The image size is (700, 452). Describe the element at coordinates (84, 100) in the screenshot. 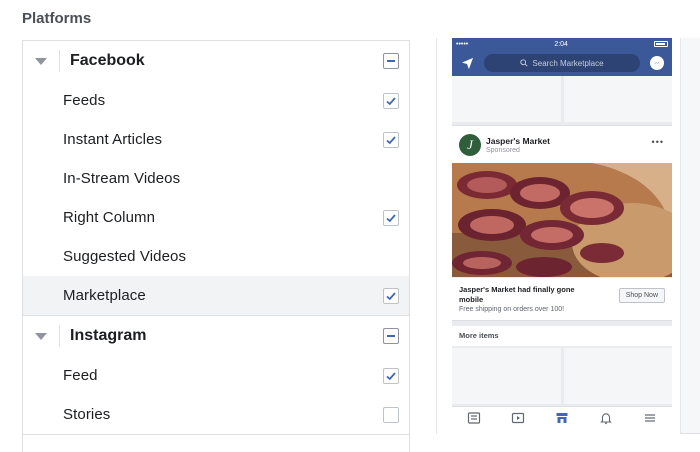

I see `placement-label: Feeds` at that location.